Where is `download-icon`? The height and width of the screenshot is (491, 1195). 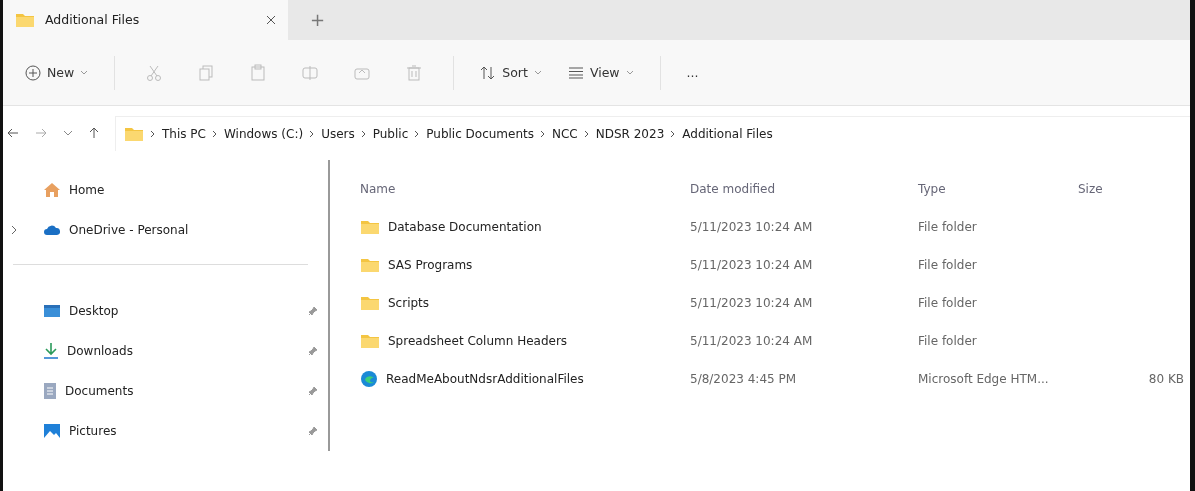 download-icon is located at coordinates (51, 351).